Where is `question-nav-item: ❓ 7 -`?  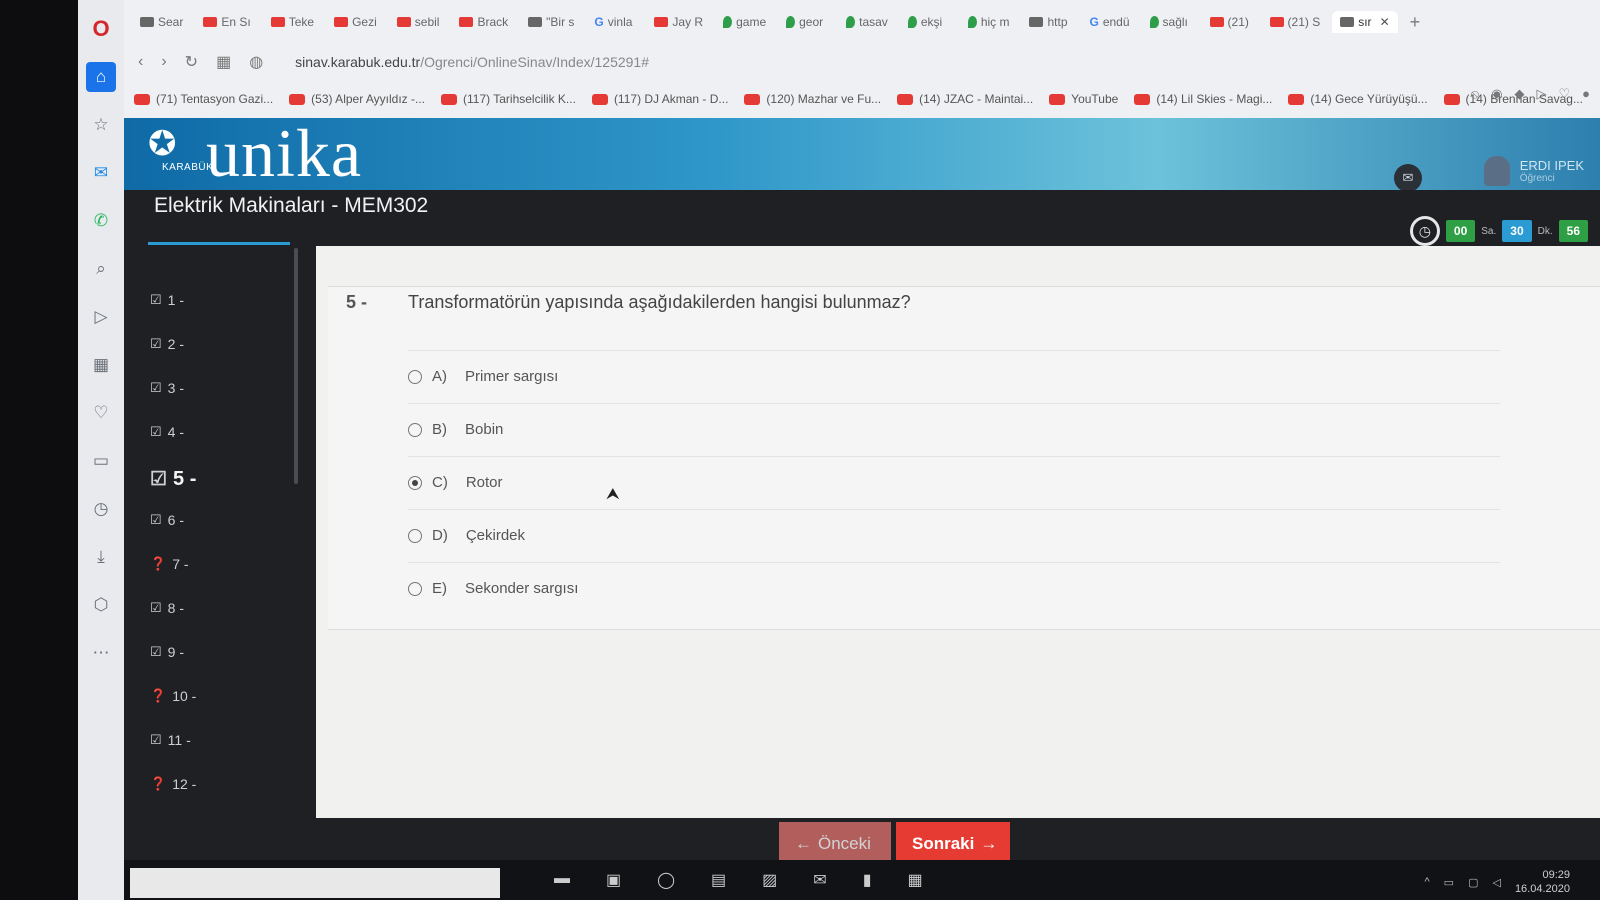
question-nav-item: ❓ 7 - is located at coordinates (169, 564).